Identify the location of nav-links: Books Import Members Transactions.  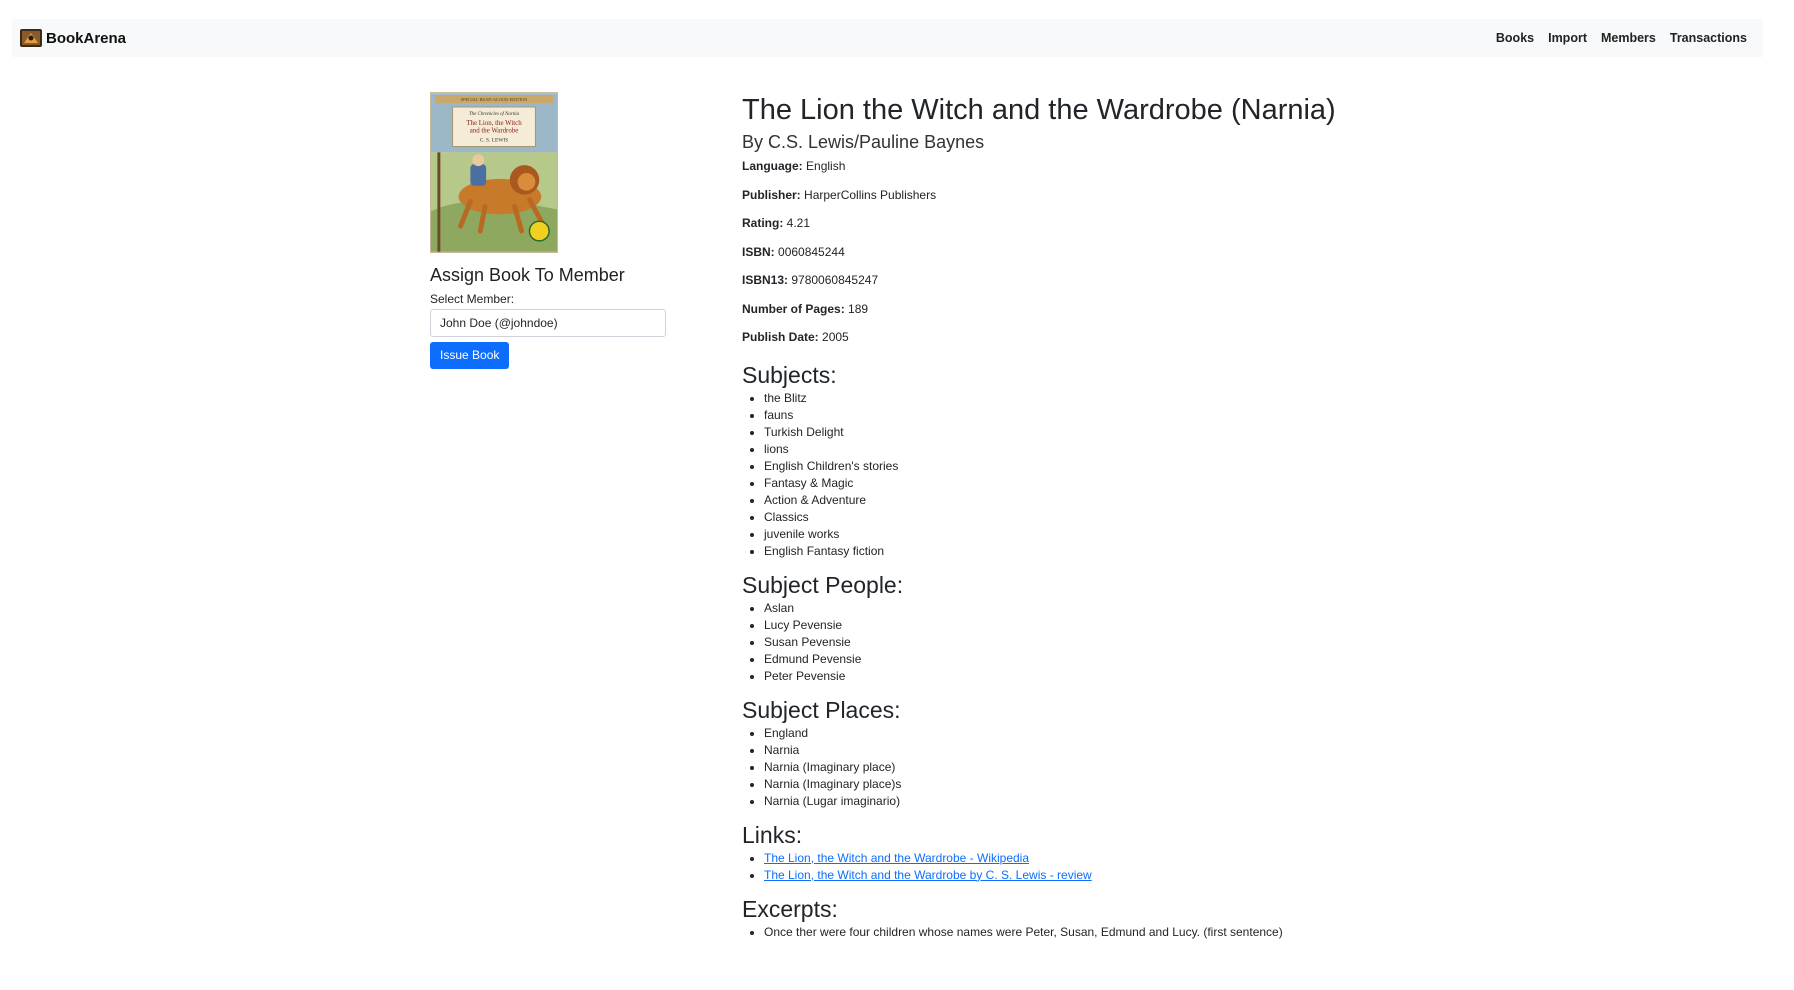
(1621, 38).